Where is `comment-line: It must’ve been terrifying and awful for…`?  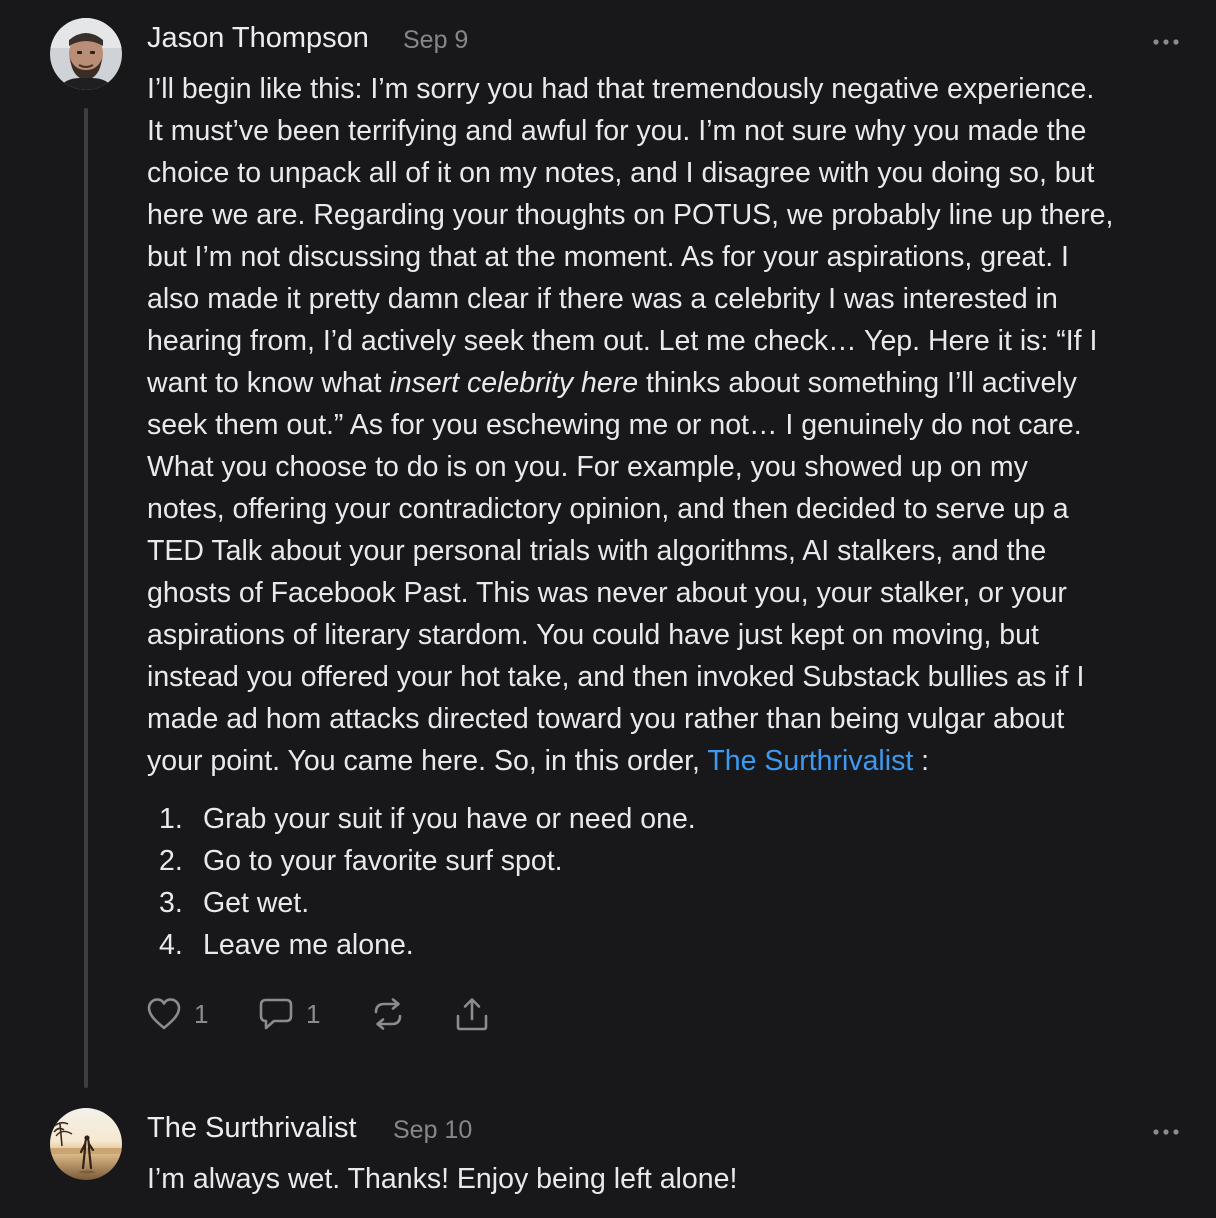
comment-line: It must’ve been terrifying and awful for… is located at coordinates (617, 131).